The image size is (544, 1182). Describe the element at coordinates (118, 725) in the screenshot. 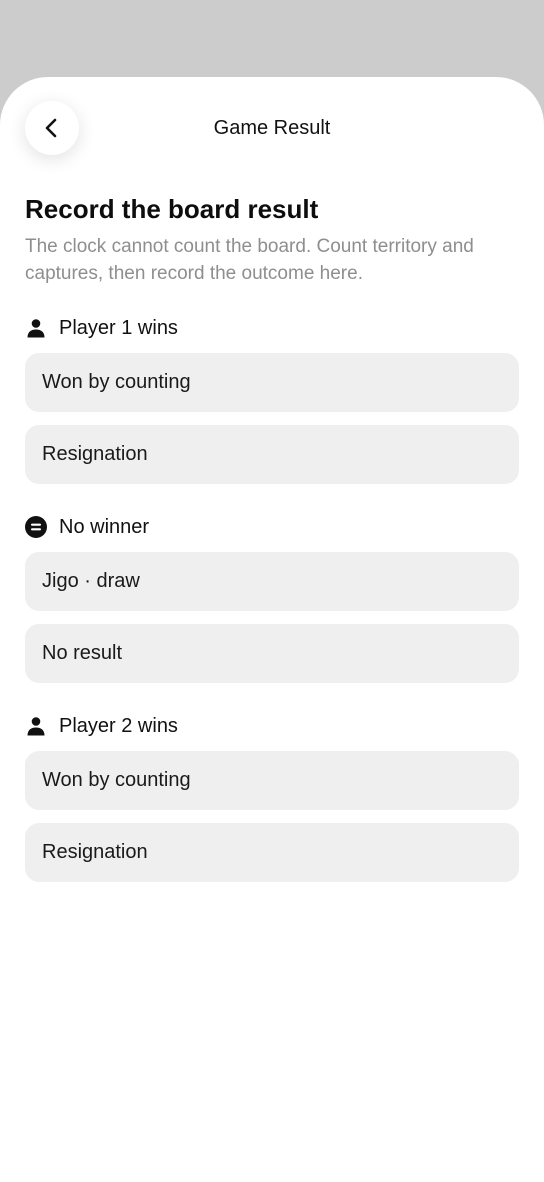

I see `section-label-text: Player 2 wins` at that location.